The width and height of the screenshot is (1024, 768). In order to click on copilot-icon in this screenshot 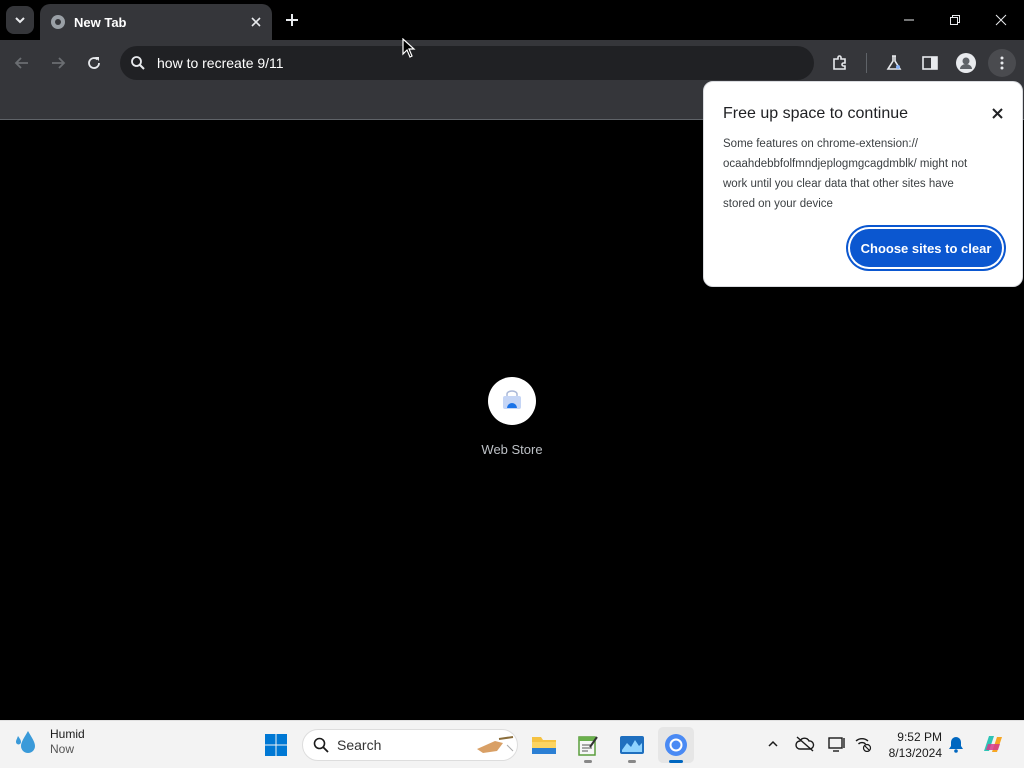, I will do `click(993, 744)`.